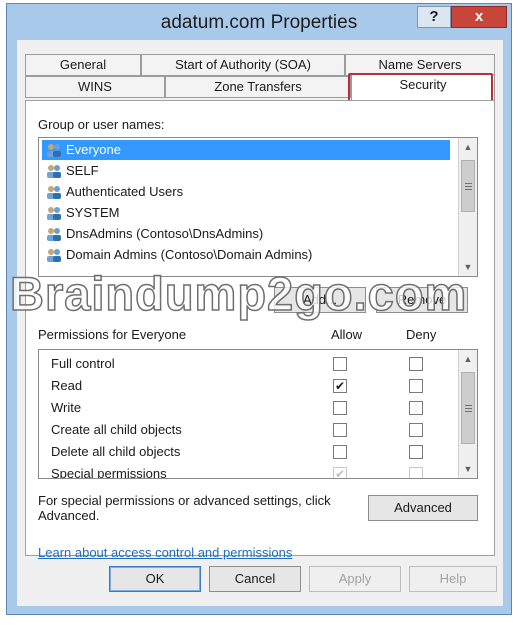 Image resolution: width=520 pixels, height=626 pixels. What do you see at coordinates (116, 451) in the screenshot?
I see `permission-name: Delete all child objects` at bounding box center [116, 451].